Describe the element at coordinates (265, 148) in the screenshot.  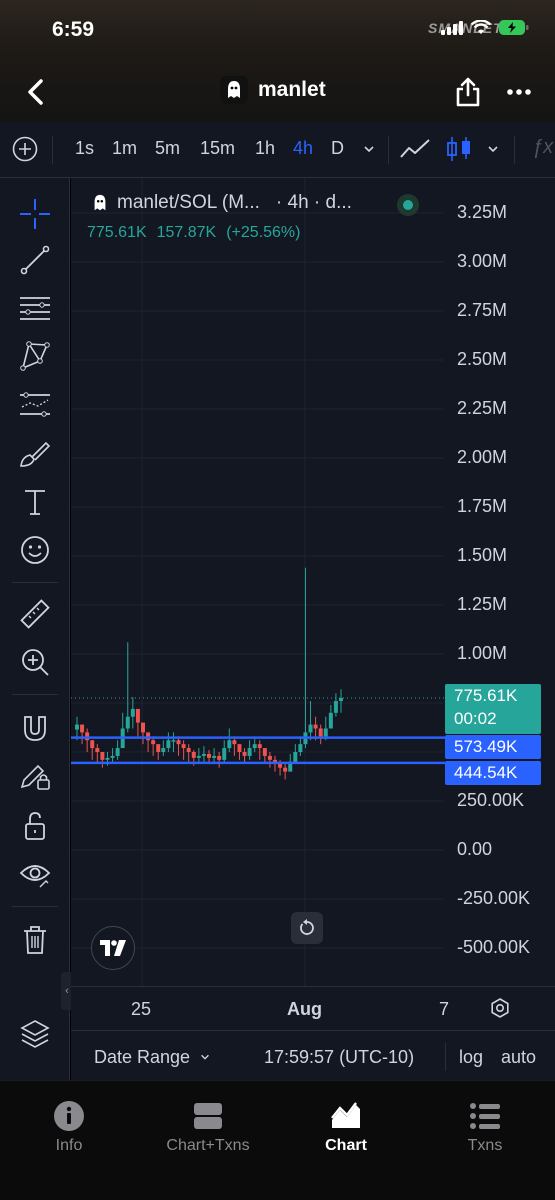
I see `timeframe-1h: 1h` at that location.